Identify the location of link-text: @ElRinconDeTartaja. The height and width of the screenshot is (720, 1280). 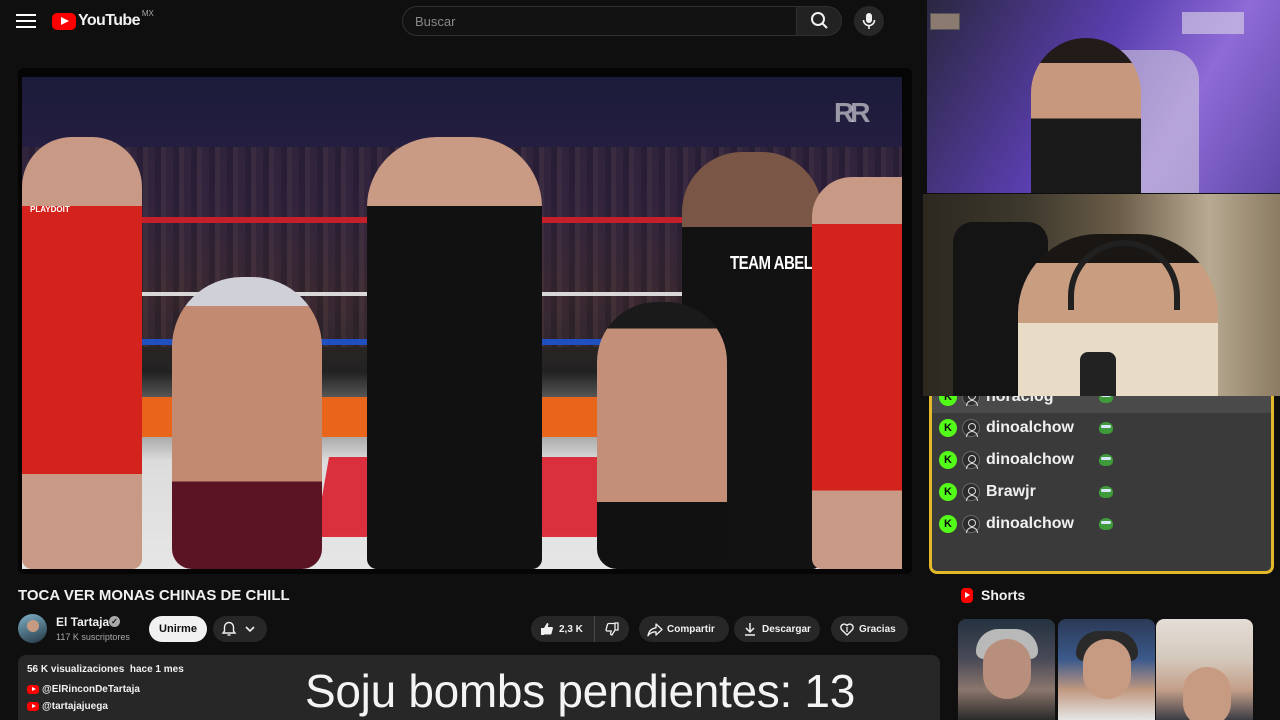
(91, 689).